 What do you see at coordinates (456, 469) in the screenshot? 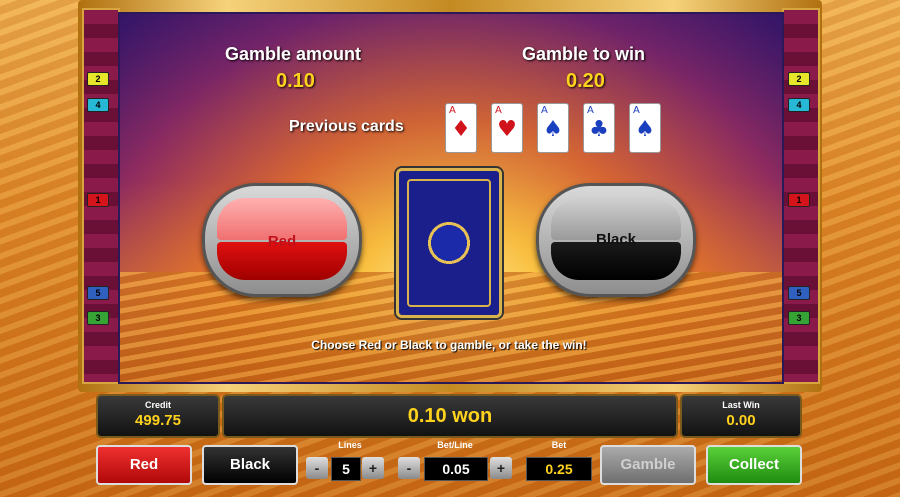
I see `bet-line-value: 0.05` at bounding box center [456, 469].